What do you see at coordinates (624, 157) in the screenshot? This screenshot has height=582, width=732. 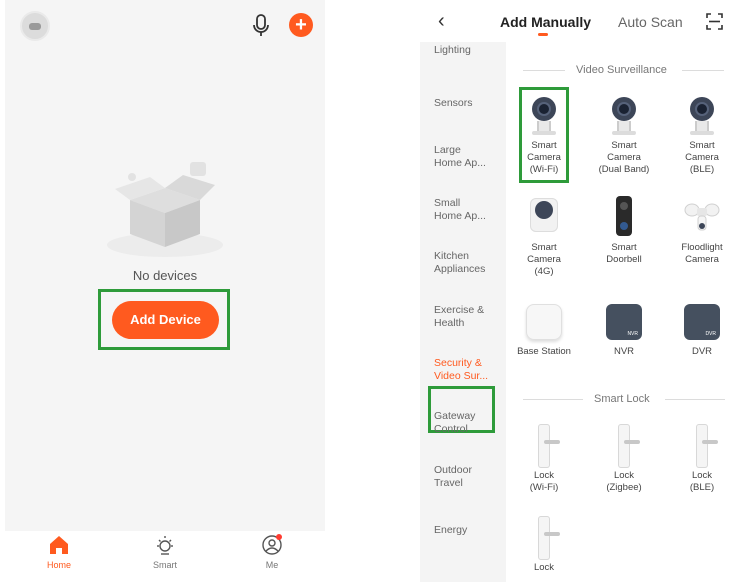 I see `device-label: Smart Camera (Dual Band)` at bounding box center [624, 157].